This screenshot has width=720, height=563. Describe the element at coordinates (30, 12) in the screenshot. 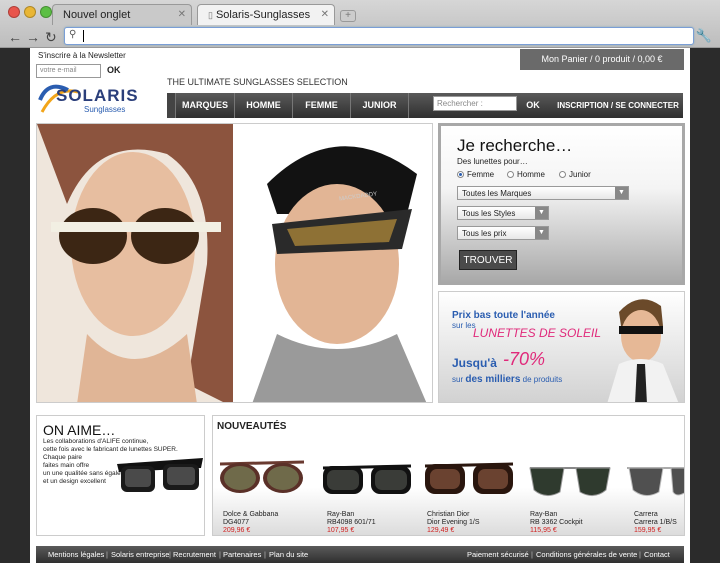

I see `minimize-window-icon` at that location.